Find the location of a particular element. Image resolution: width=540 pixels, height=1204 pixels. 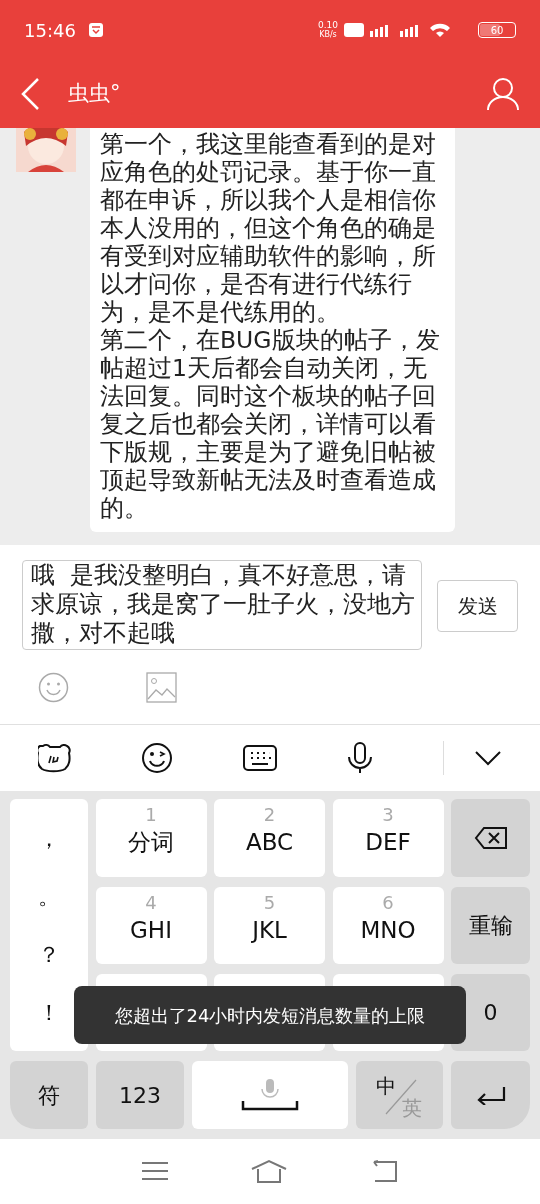

keyboard-key: 3 DEF is located at coordinates (388, 838).